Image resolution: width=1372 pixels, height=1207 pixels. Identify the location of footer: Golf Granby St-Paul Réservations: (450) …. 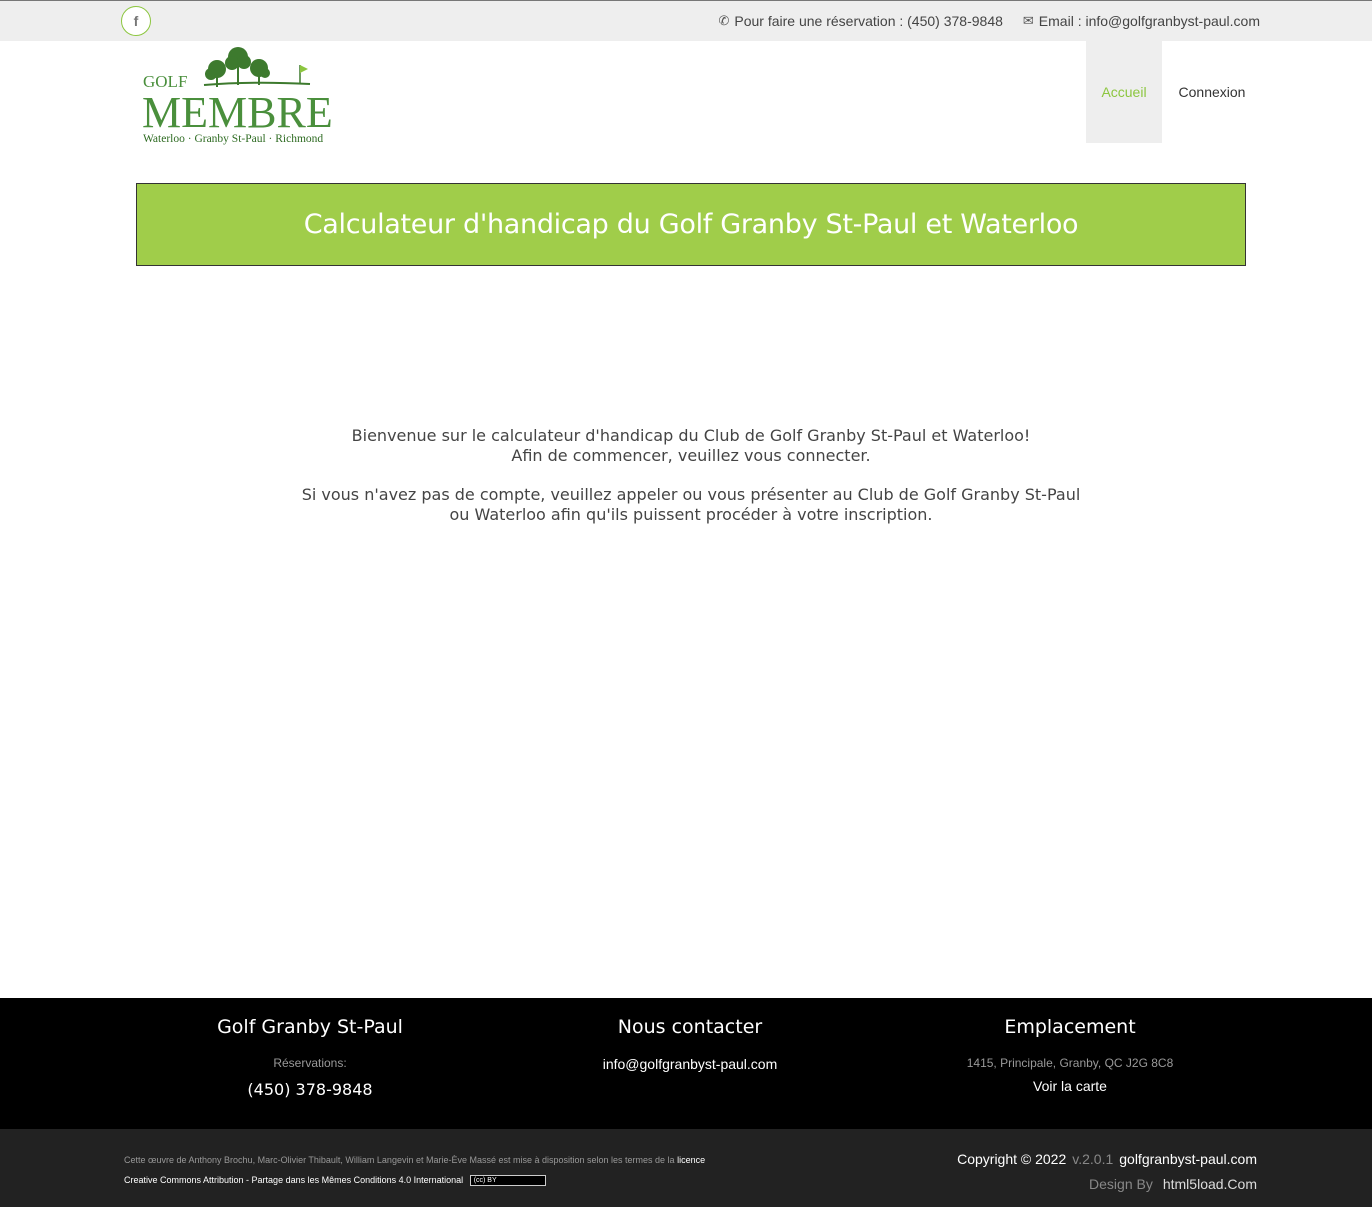
(686, 1063).